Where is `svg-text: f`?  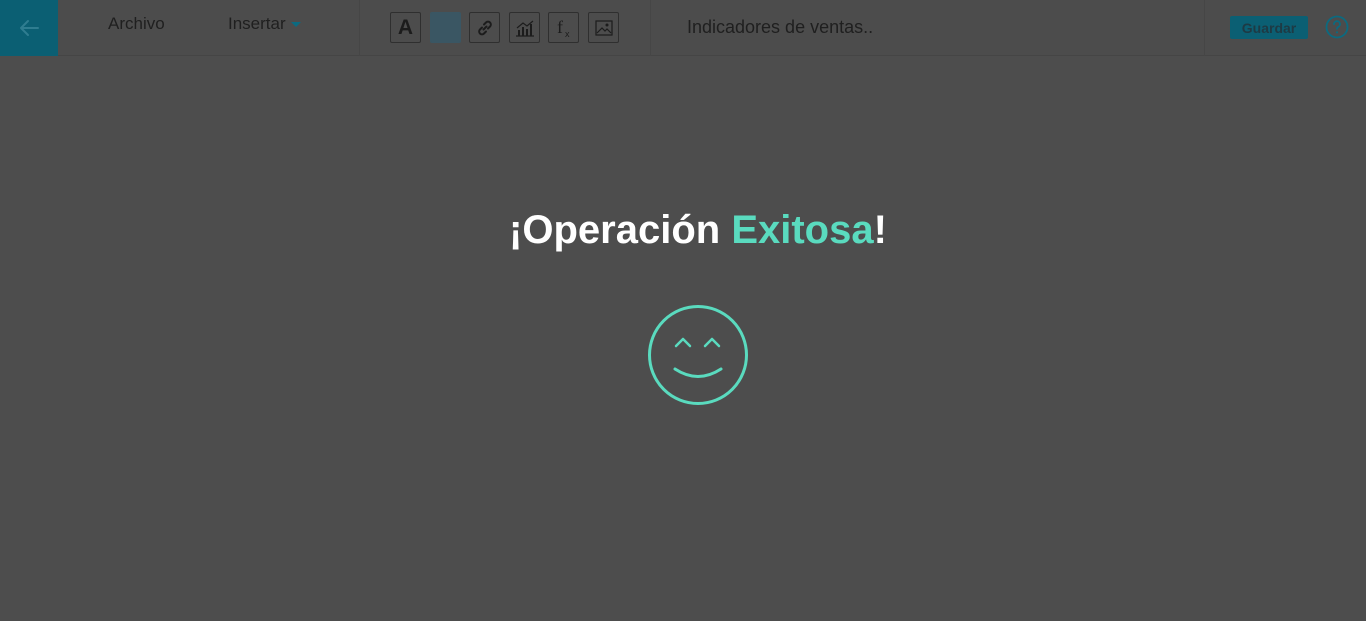 svg-text: f is located at coordinates (560, 27).